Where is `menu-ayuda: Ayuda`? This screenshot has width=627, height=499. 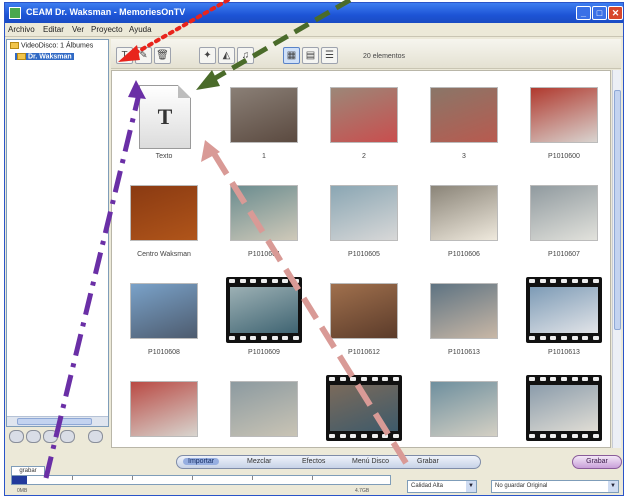 menu-ayuda: Ayuda is located at coordinates (140, 29).